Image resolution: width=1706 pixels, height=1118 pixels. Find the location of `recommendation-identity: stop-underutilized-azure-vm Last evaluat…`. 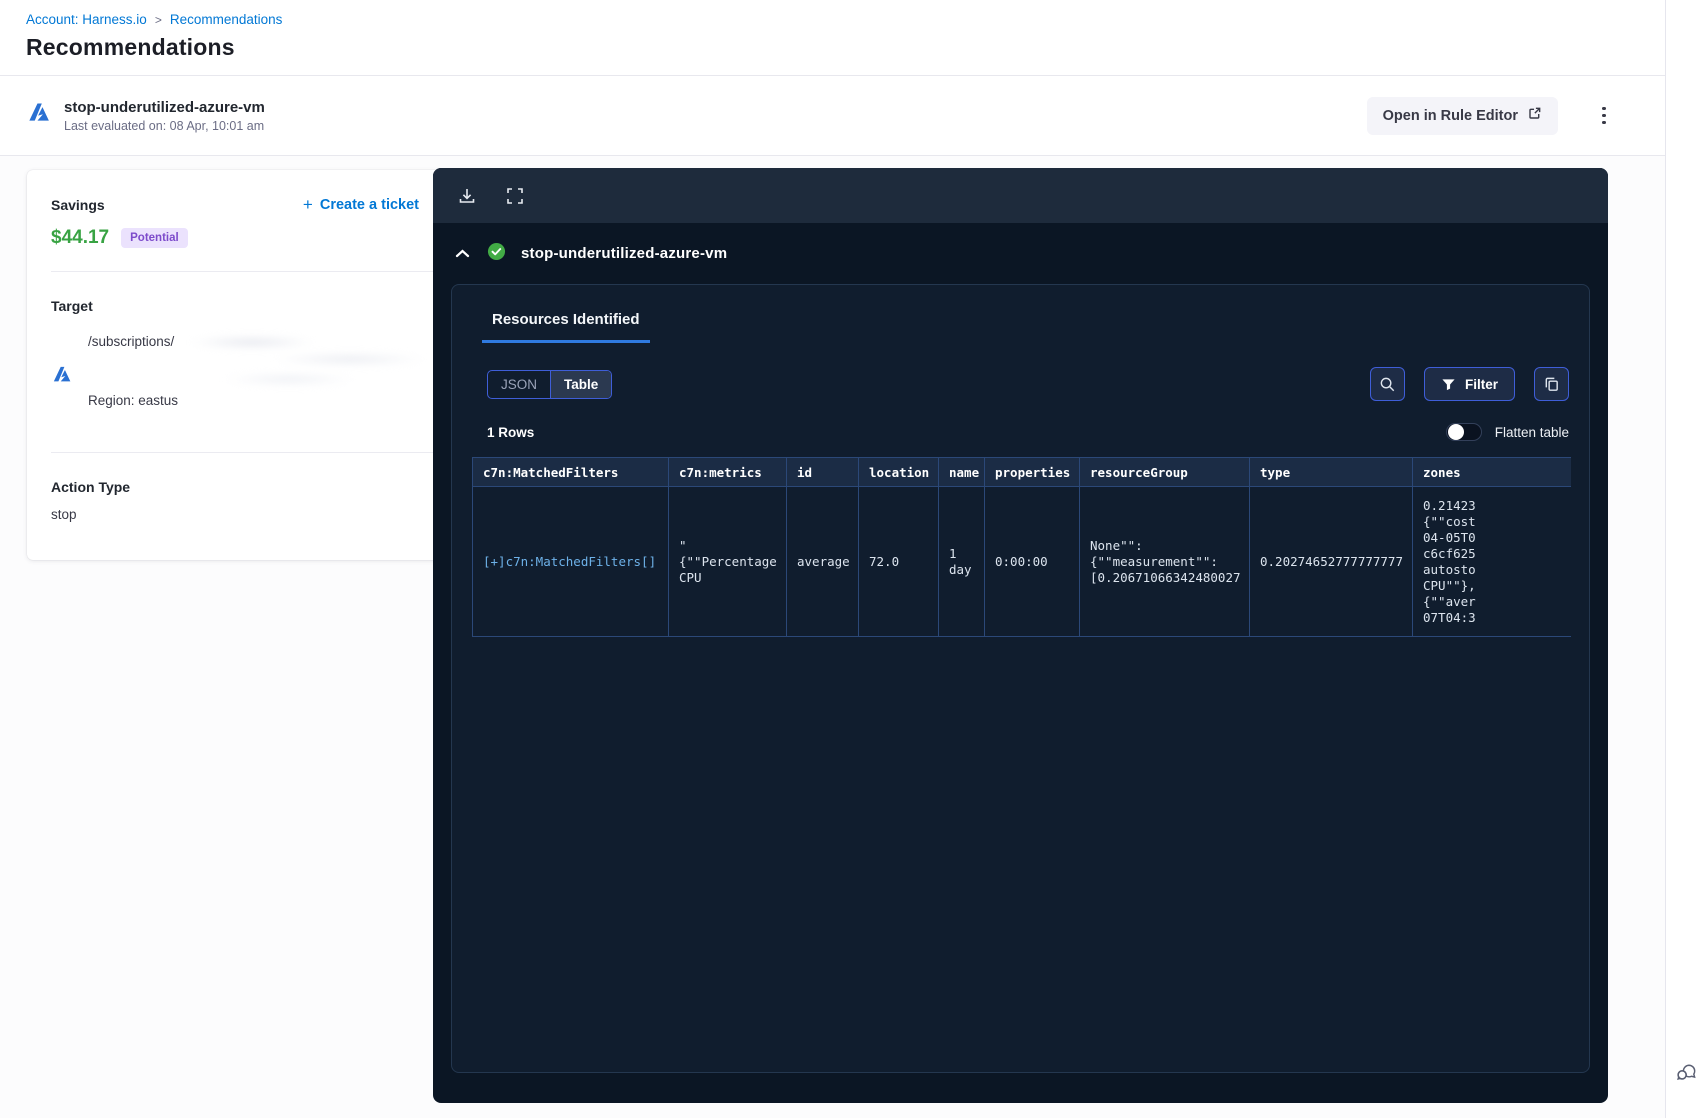

recommendation-identity: stop-underutilized-azure-vm Last evaluat… is located at coordinates (145, 116).